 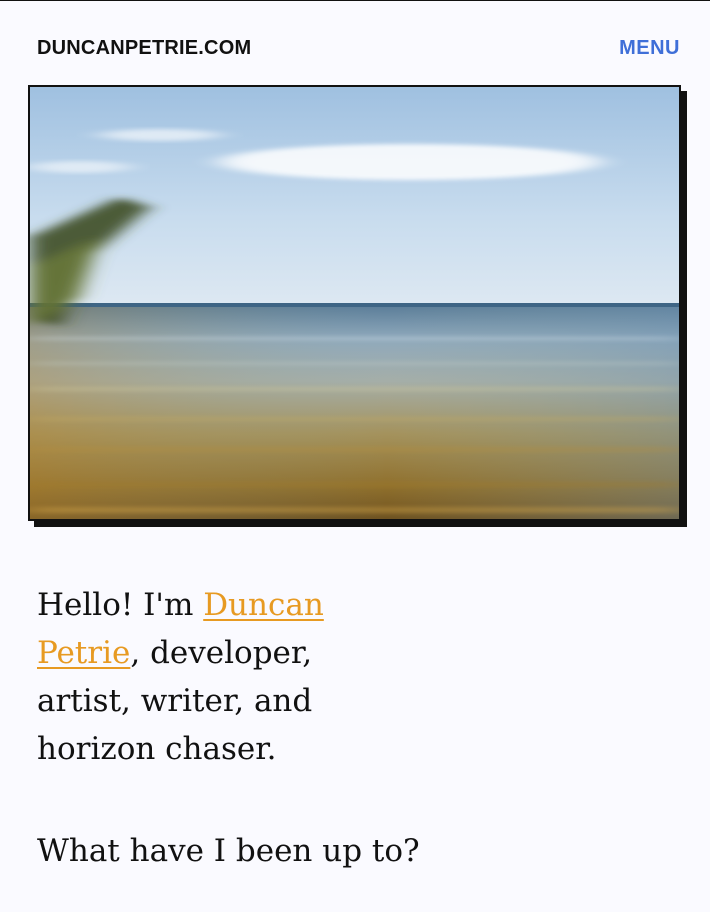 I want to click on site-title-link: DUNCANPETRIE.COM, so click(x=144, y=48).